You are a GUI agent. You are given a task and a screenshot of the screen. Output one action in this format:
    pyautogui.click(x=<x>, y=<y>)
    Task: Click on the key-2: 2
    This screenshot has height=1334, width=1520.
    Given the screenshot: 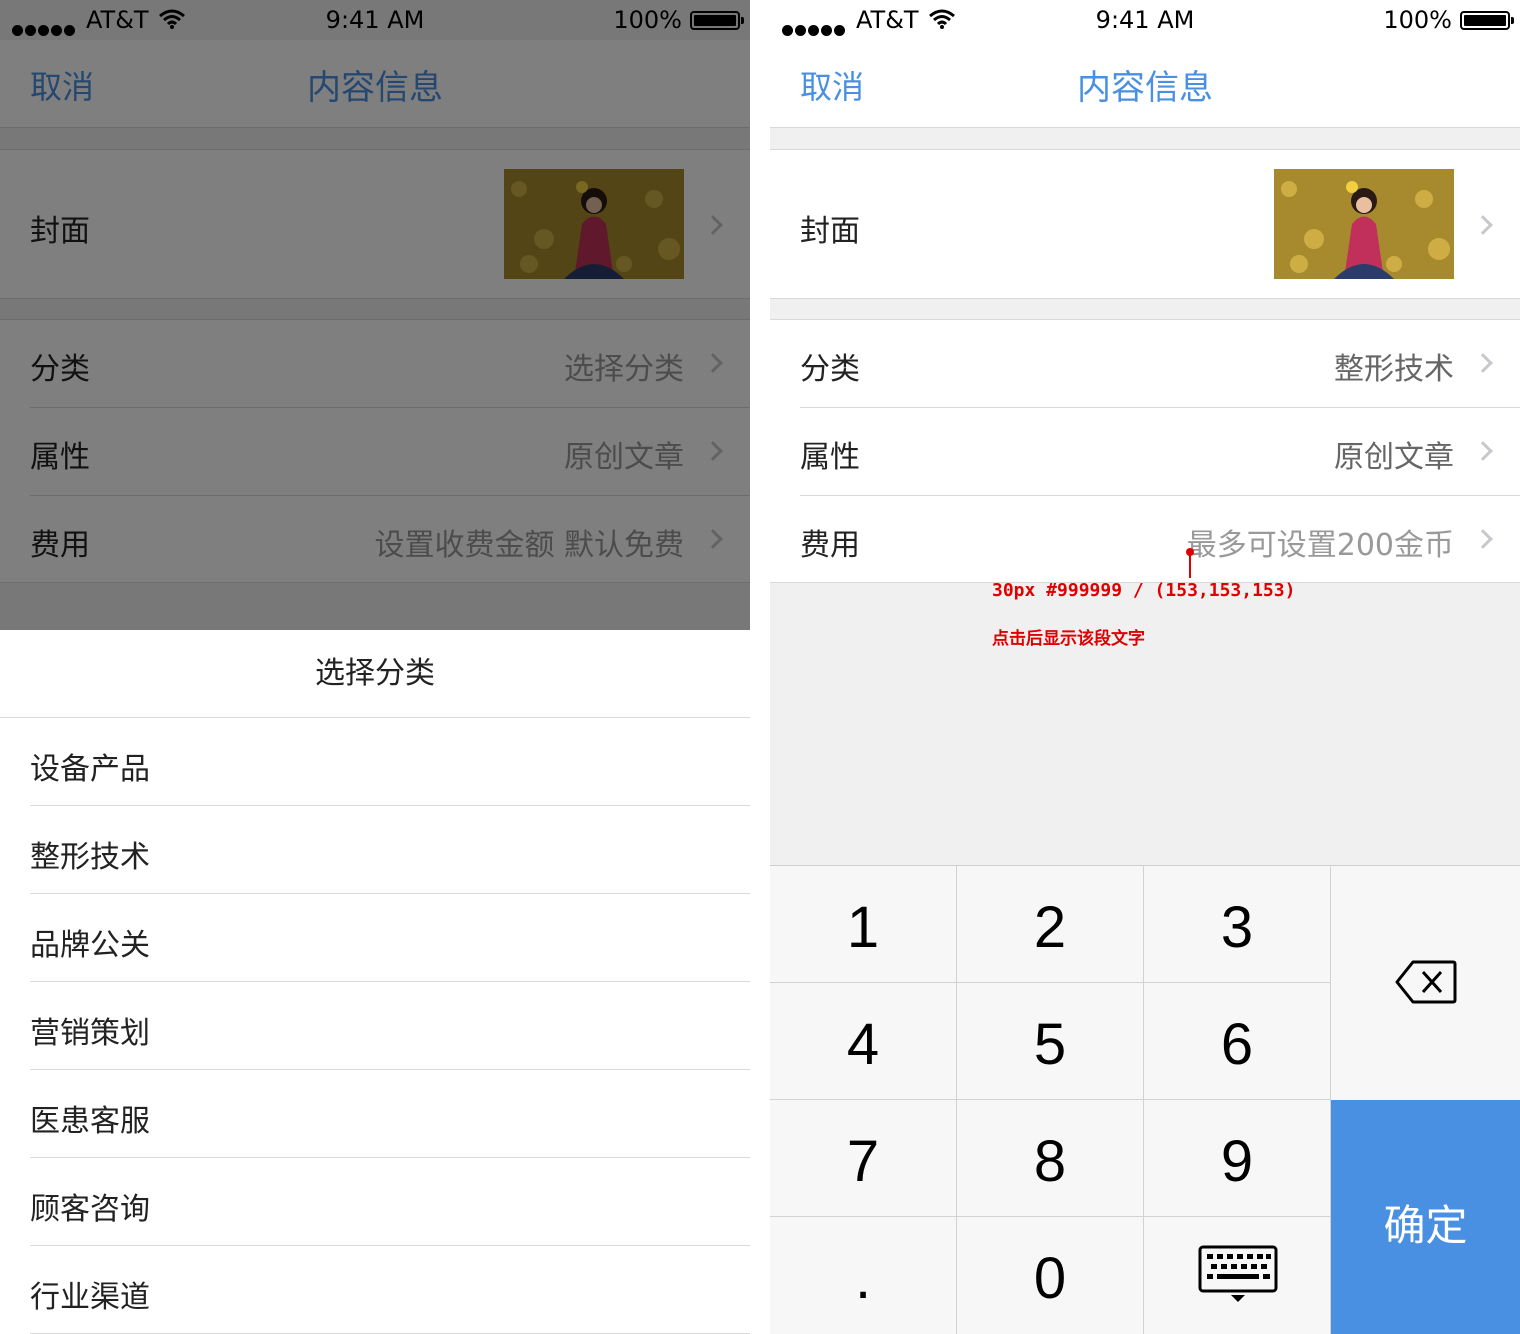 What is the action you would take?
    pyautogui.click(x=1050, y=924)
    